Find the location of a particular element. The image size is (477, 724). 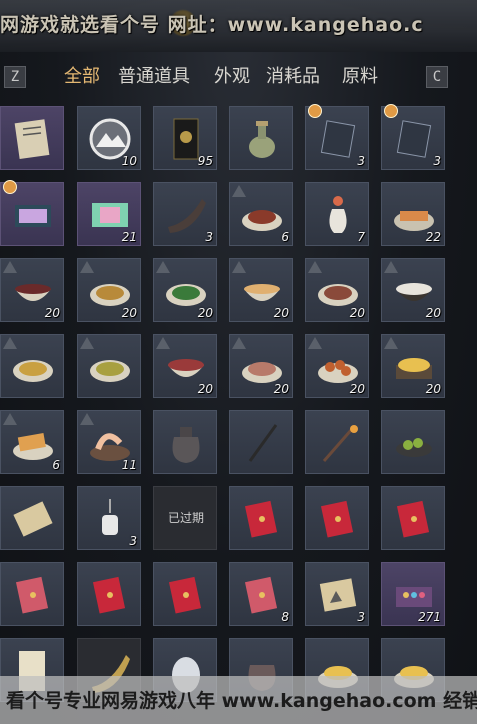

tab-general-items: 普通道具 is located at coordinates (154, 75).